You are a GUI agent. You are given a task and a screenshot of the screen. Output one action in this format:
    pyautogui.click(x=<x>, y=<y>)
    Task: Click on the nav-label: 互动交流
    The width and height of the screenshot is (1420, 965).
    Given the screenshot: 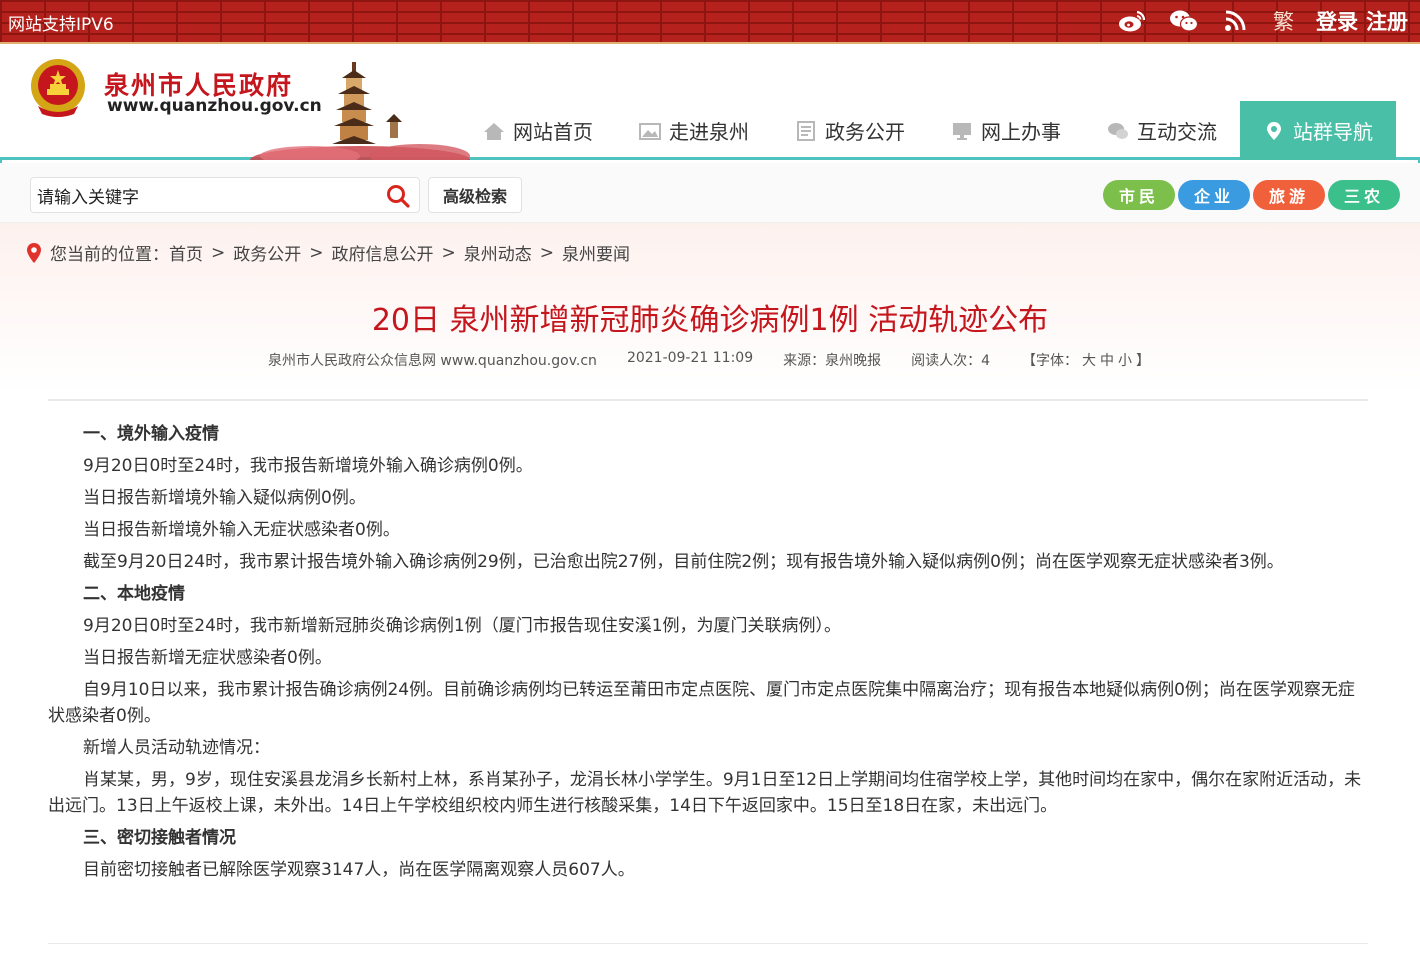 What is the action you would take?
    pyautogui.click(x=1177, y=132)
    